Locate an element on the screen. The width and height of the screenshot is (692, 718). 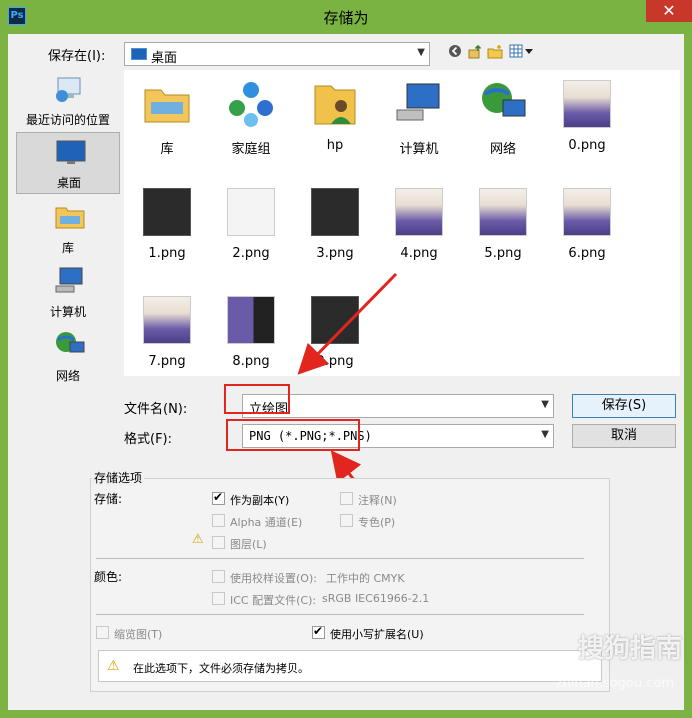
icc-profile-label: ICC 配置文件(C): is located at coordinates (273, 600).